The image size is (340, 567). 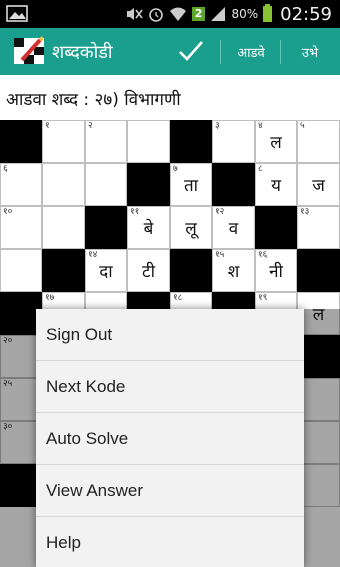 I want to click on menu-item-view-answer: View Answer, so click(x=170, y=491).